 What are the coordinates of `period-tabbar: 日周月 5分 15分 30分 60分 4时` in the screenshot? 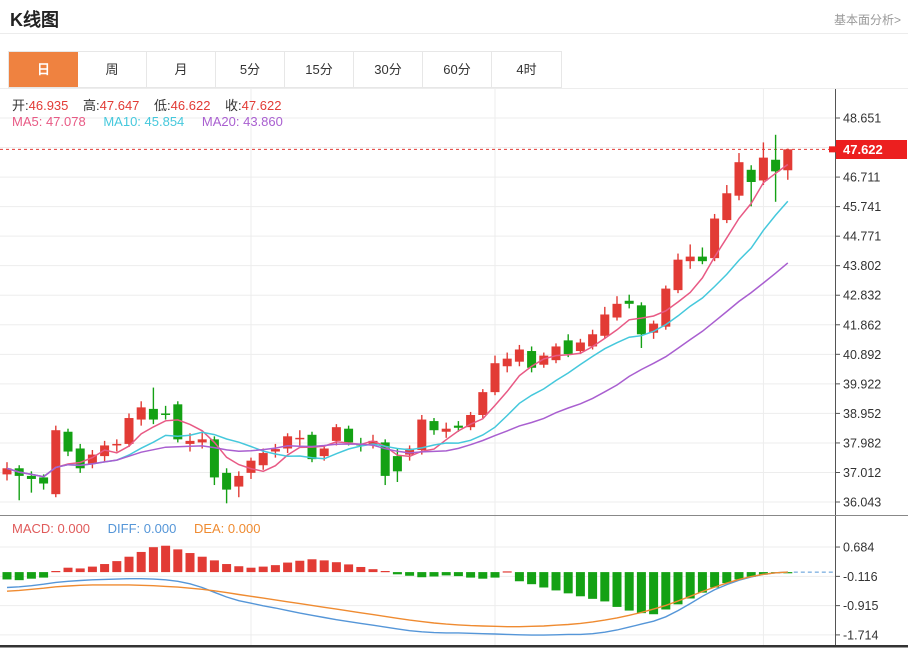 It's located at (285, 69).